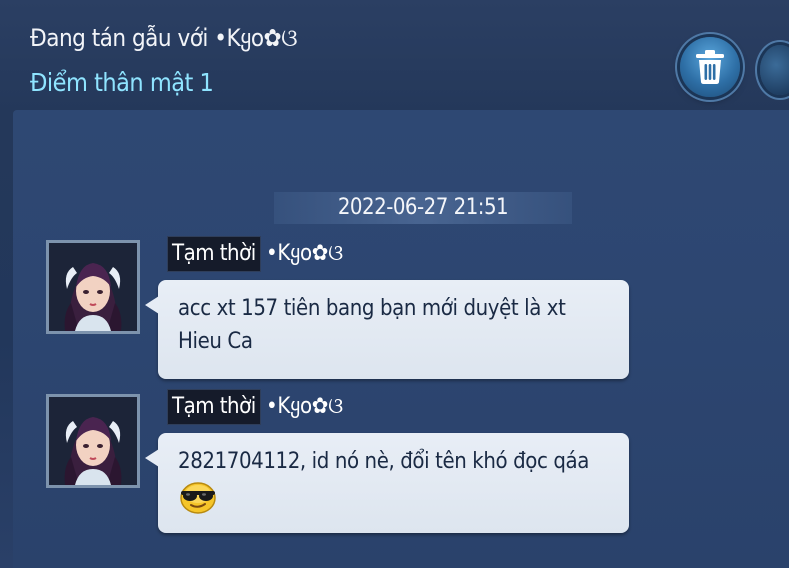  I want to click on trash-icon, so click(710, 67).